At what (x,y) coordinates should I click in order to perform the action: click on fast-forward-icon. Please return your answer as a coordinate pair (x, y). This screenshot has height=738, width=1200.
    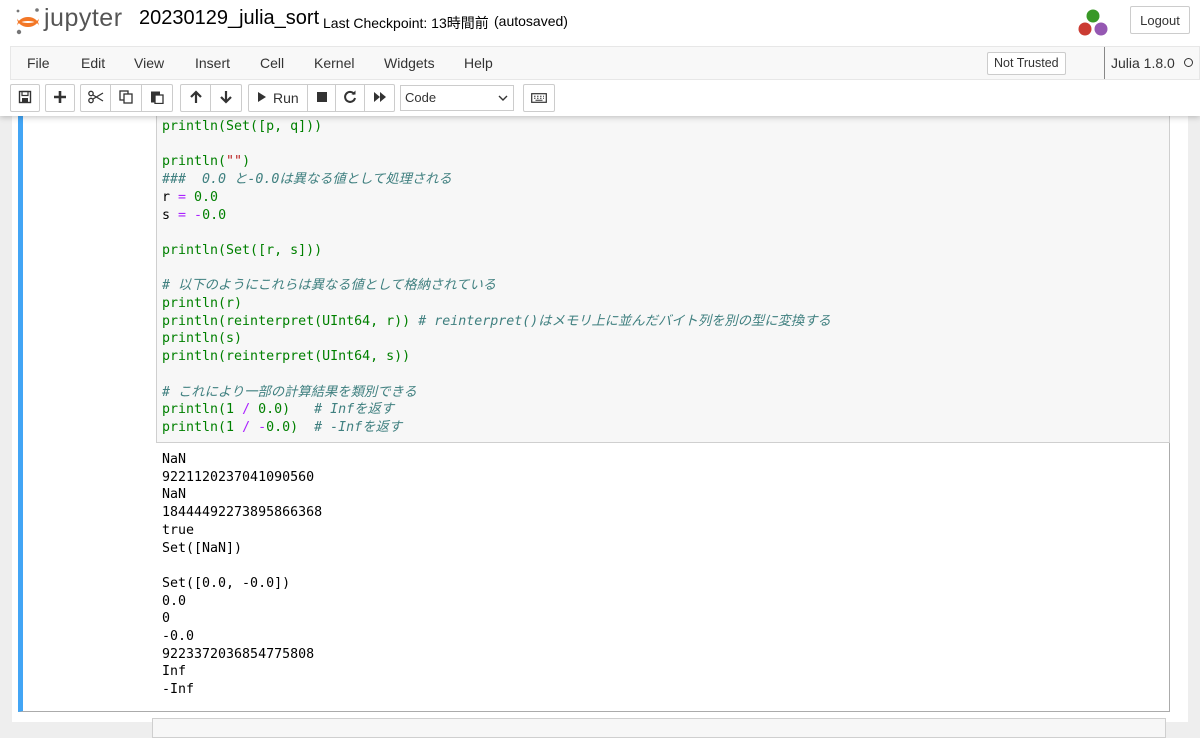
    Looking at the image, I should click on (380, 98).